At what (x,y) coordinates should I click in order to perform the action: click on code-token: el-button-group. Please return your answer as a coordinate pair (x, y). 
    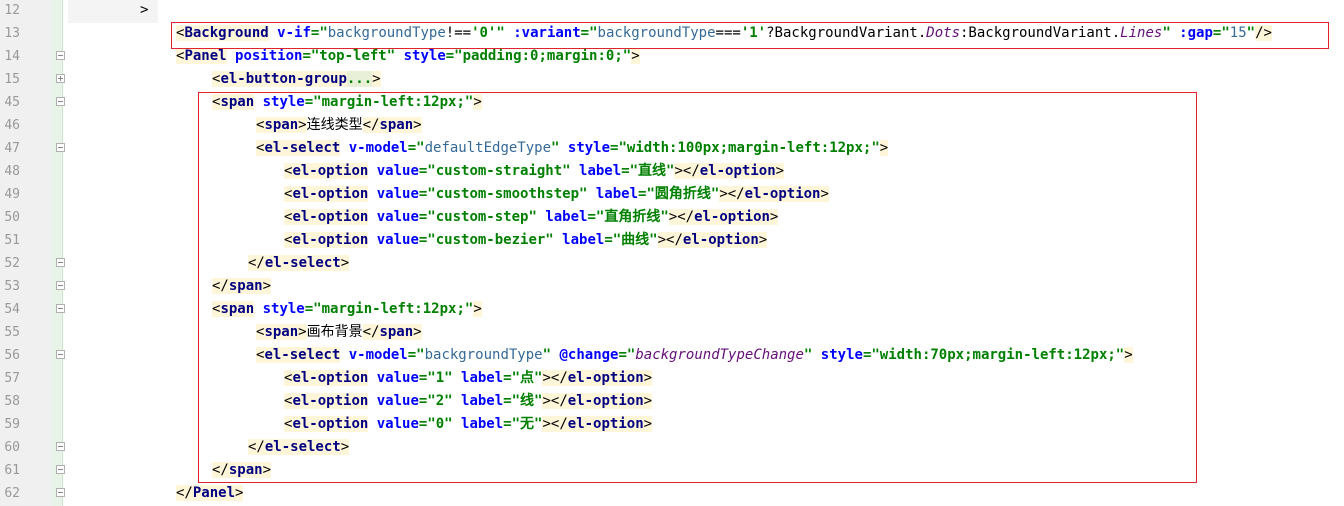
    Looking at the image, I should click on (283, 79).